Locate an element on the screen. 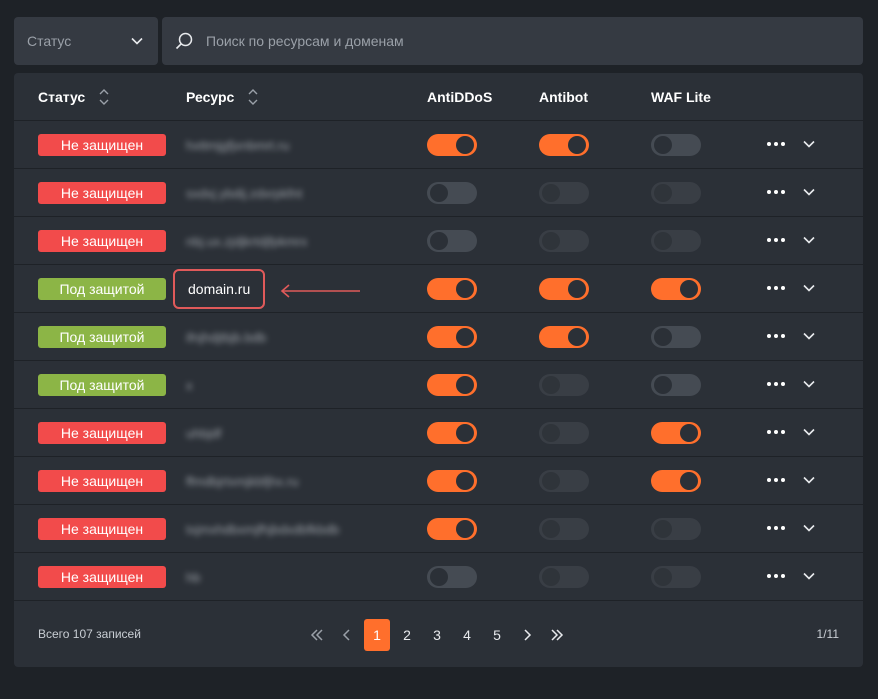 This screenshot has width=878, height=699. table-header: Статус Ресурс AntiDDoS Antibot WAF Lite is located at coordinates (438, 97).